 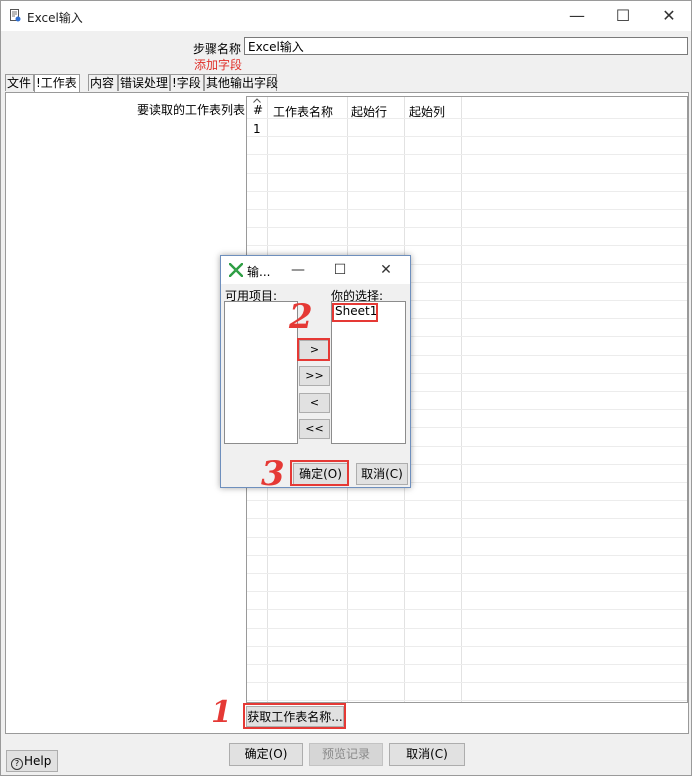 What do you see at coordinates (382, 474) in the screenshot?
I see `dialog-cancel-button: 取消(C)` at bounding box center [382, 474].